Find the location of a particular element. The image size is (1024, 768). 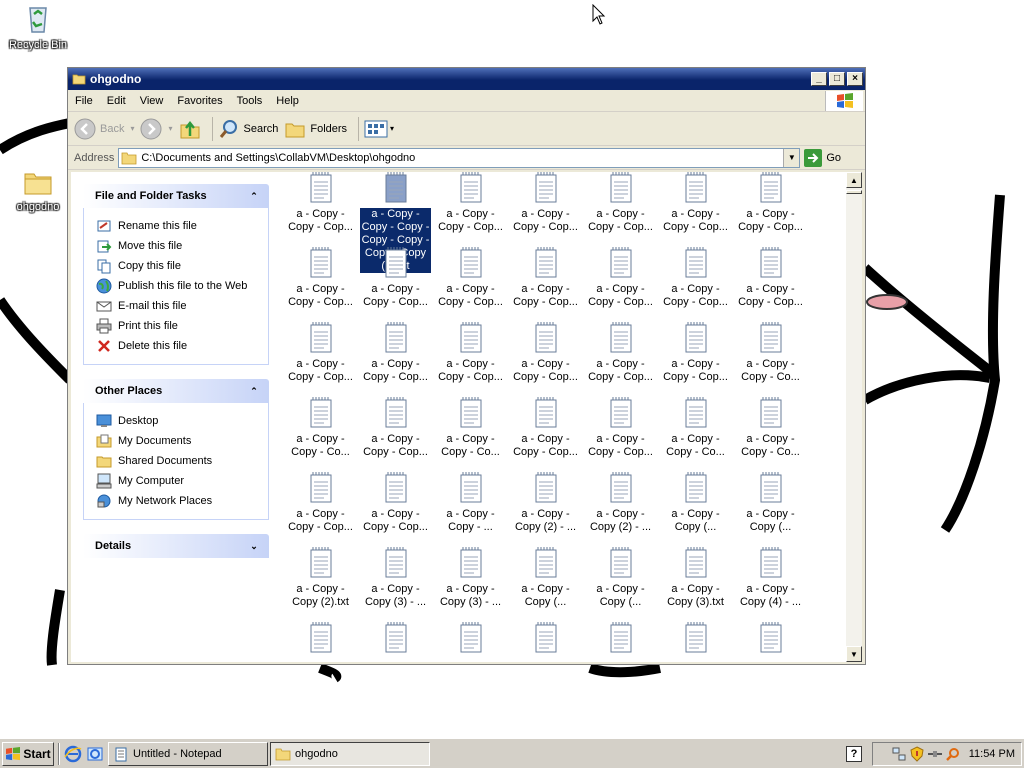

outlook-express-icon is located at coordinates (95, 754).